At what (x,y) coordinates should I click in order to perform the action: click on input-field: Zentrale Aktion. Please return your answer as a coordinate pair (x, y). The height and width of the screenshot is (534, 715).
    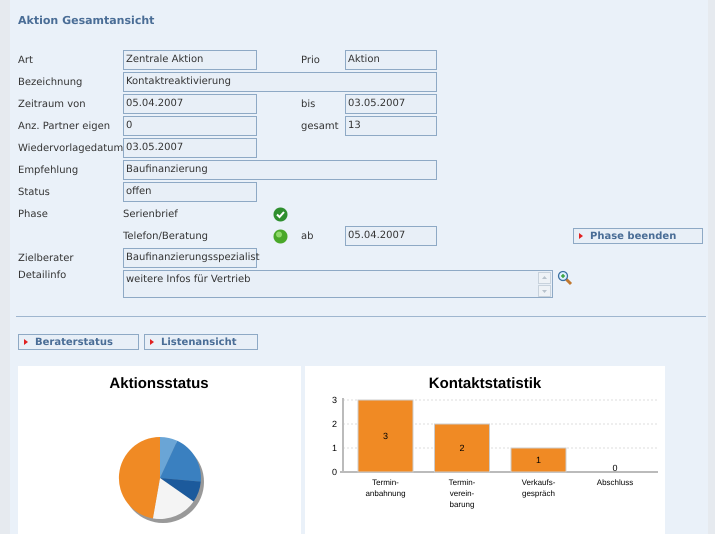
    Looking at the image, I should click on (190, 60).